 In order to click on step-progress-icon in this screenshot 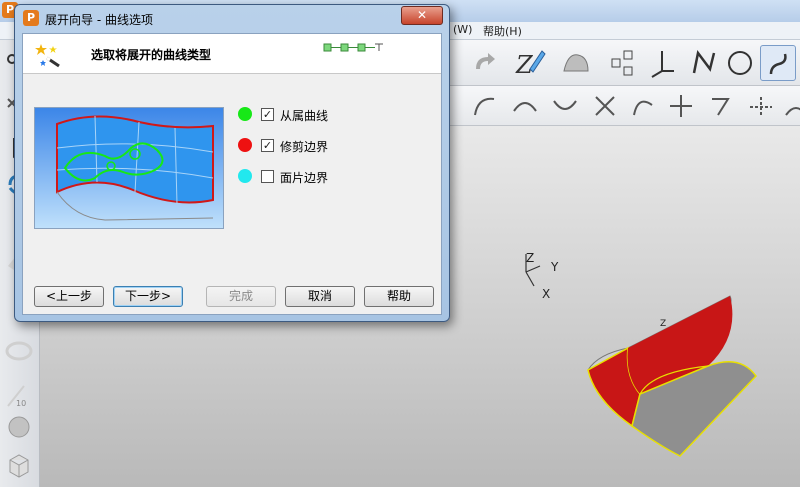, I will do `click(353, 47)`.